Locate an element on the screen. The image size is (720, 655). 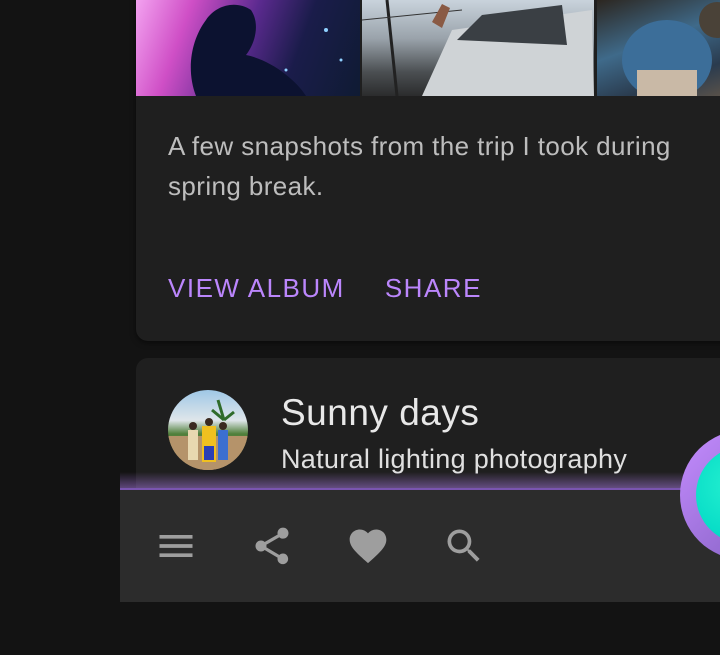
silhouette-image is located at coordinates (266, 50).